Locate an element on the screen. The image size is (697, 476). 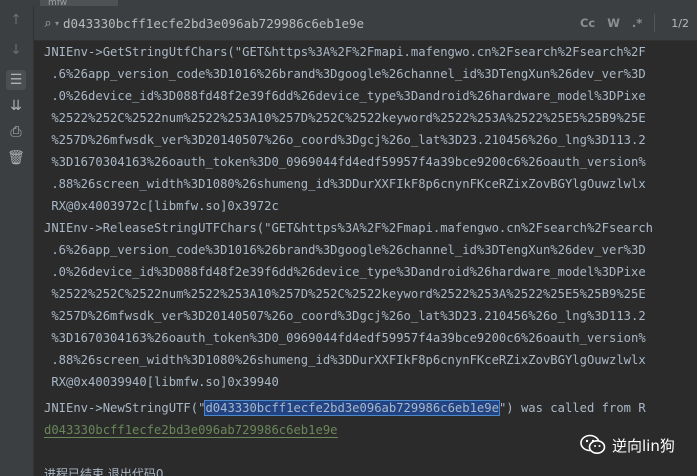
scroll-to-end-icon: ⇊ is located at coordinates (16, 106).